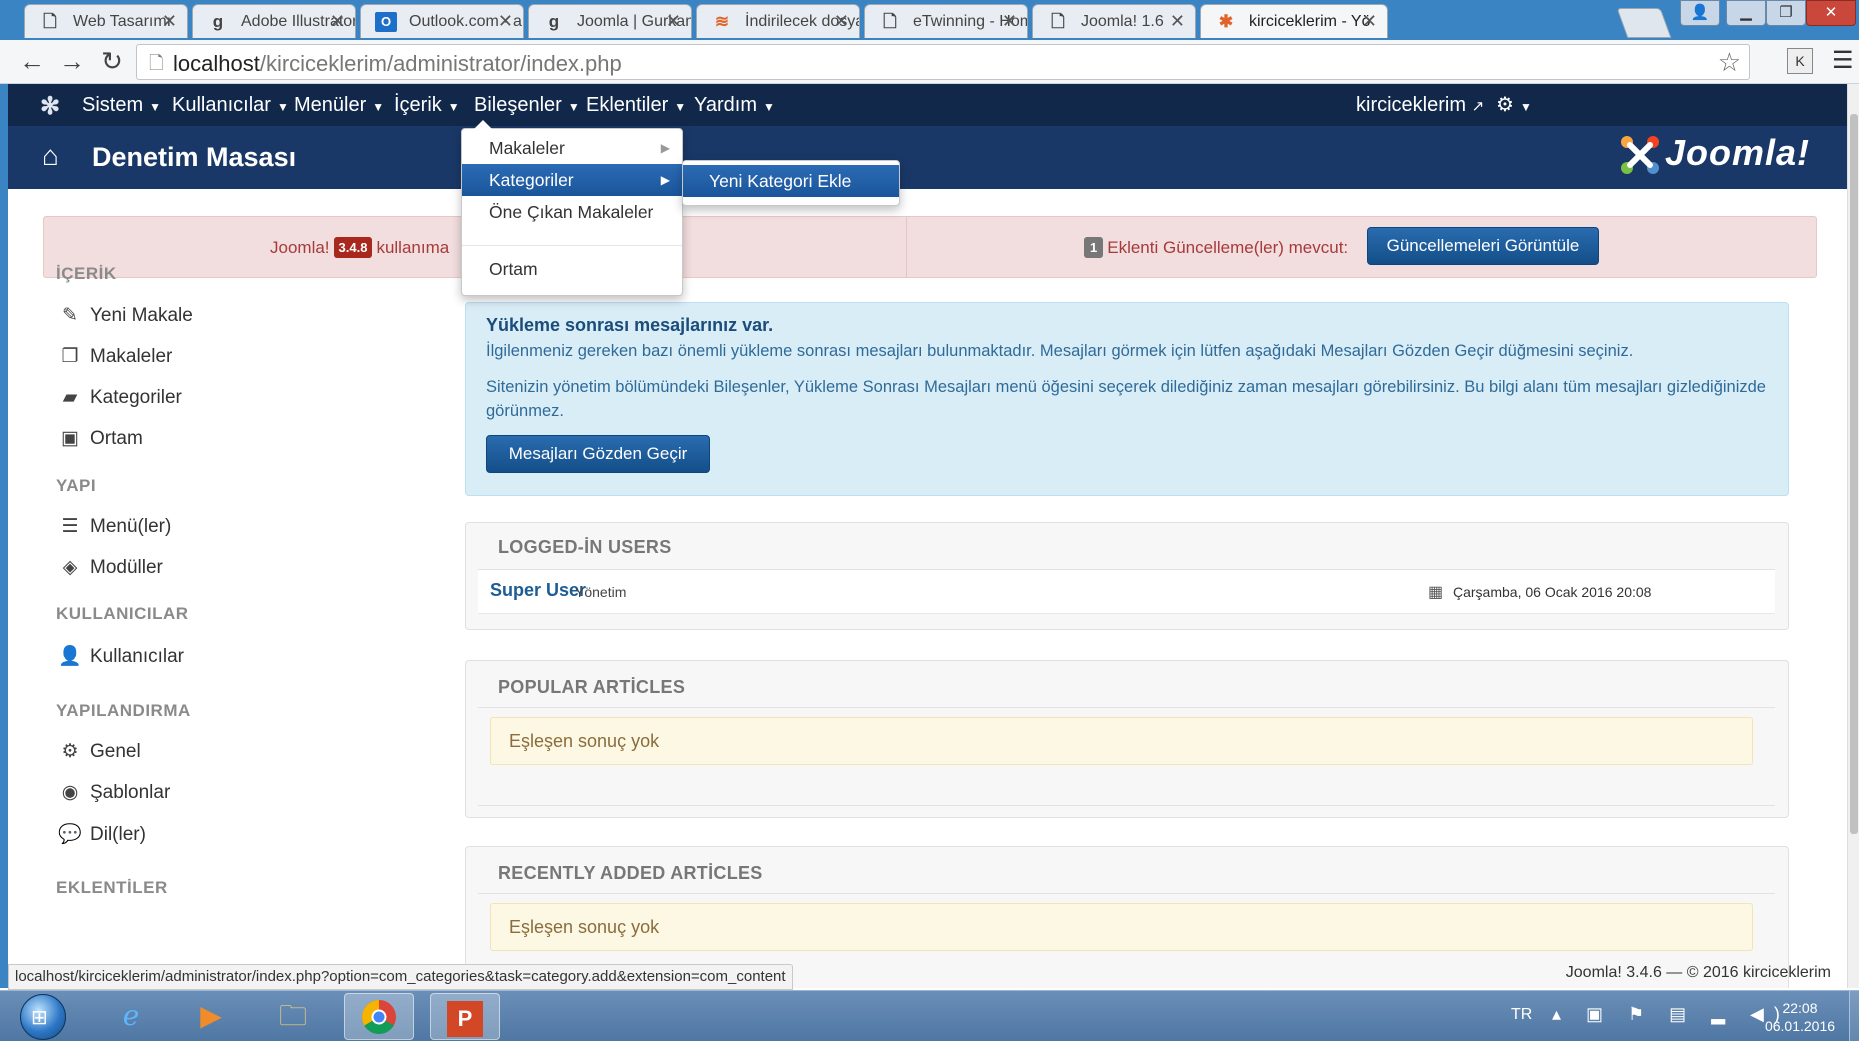 The height and width of the screenshot is (1041, 1859). I want to click on url-host: localhost, so click(216, 63).